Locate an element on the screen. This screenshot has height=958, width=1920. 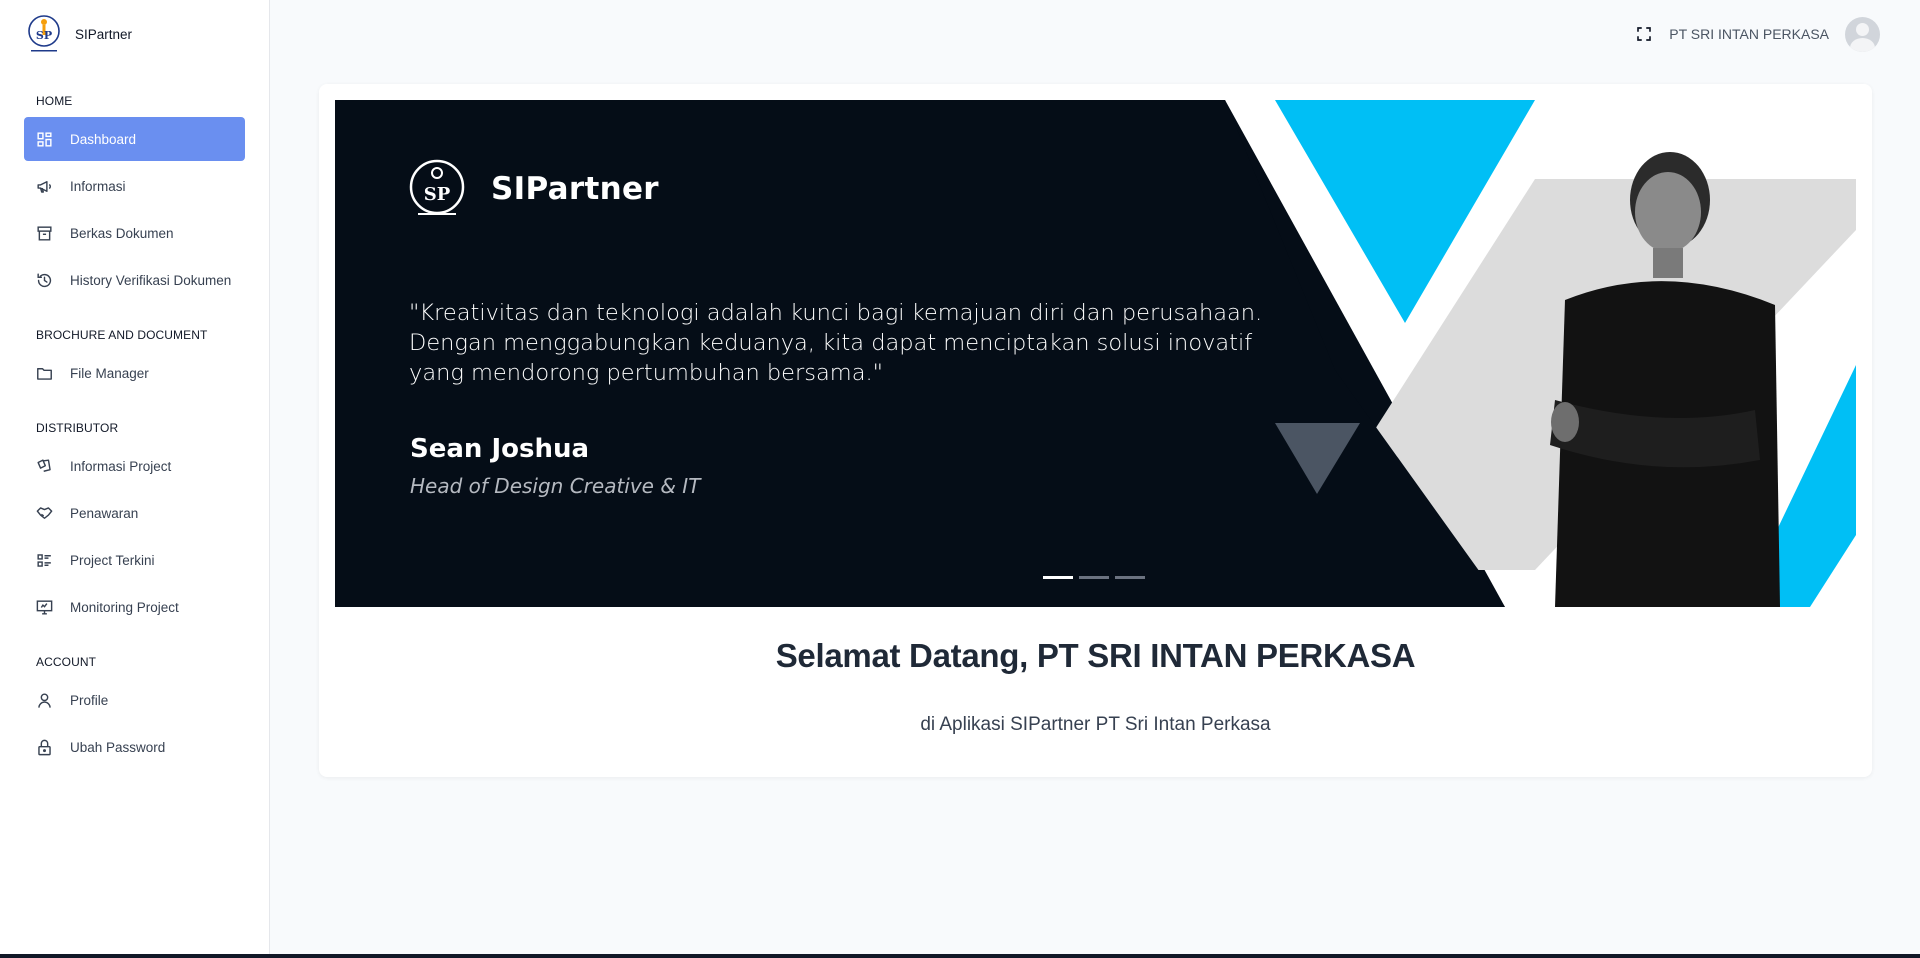
fullscreen-icon is located at coordinates (1644, 34).